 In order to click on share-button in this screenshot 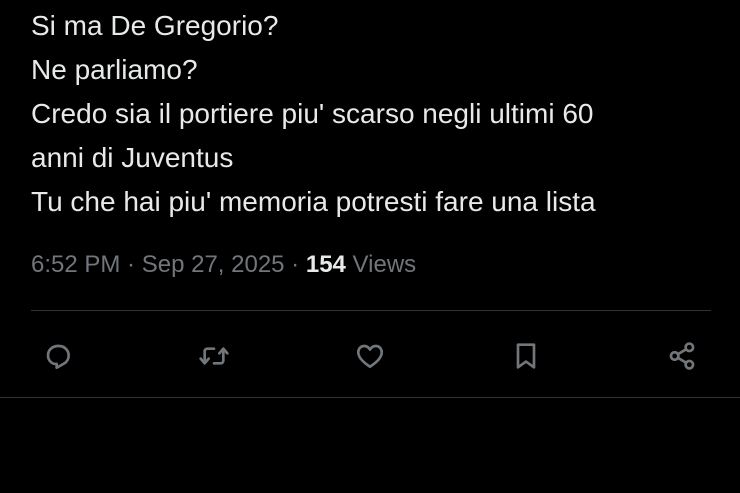, I will do `click(682, 356)`.